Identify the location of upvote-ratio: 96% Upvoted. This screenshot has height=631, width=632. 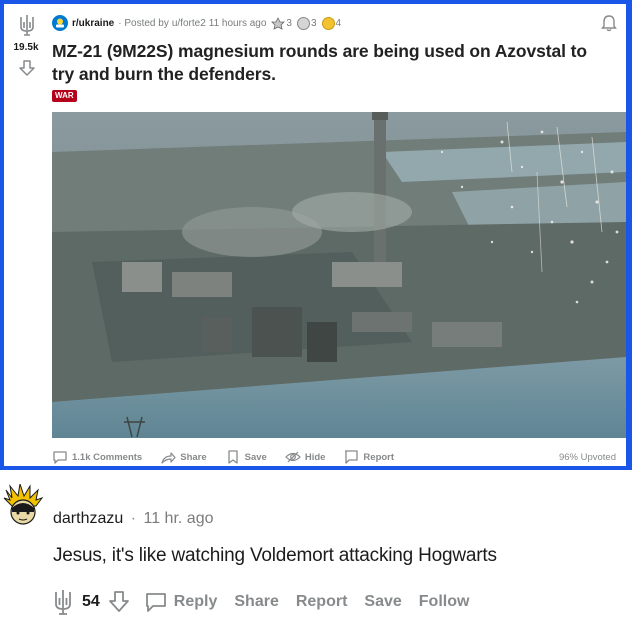
(587, 457).